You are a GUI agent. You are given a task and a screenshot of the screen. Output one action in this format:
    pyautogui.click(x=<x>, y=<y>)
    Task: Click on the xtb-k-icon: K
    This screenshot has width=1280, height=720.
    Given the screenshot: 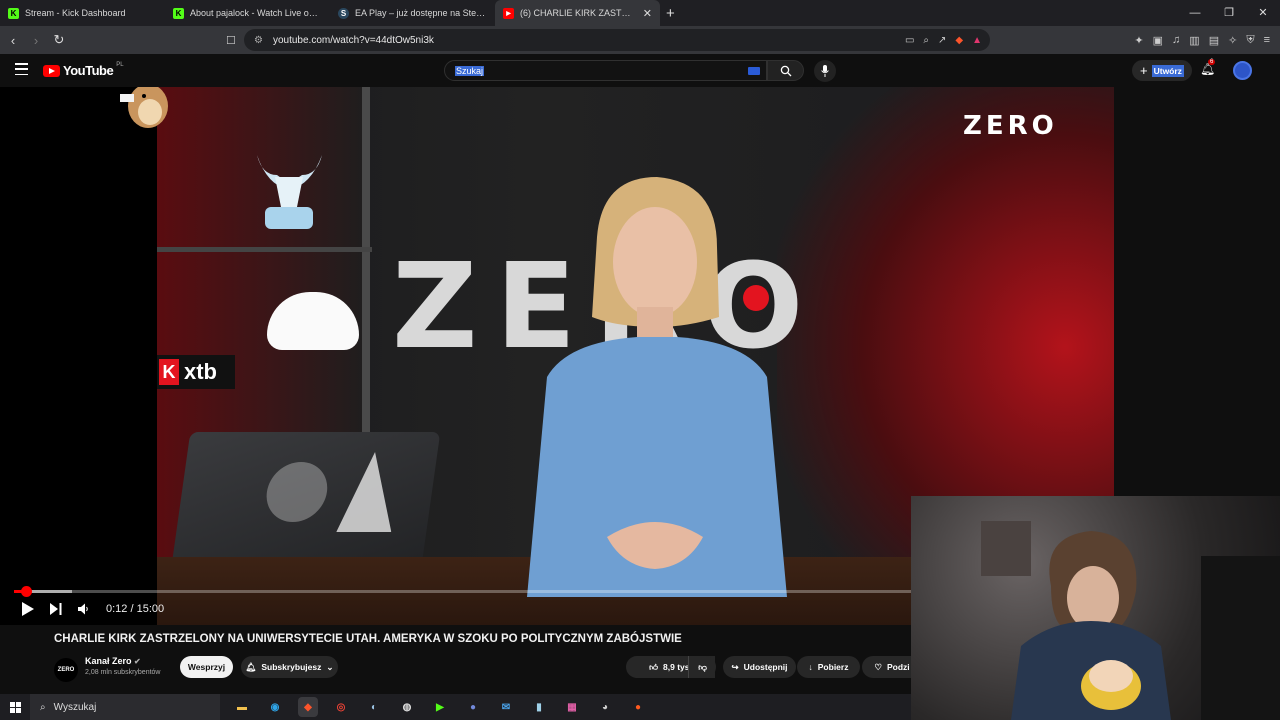 What is the action you would take?
    pyautogui.click(x=169, y=372)
    